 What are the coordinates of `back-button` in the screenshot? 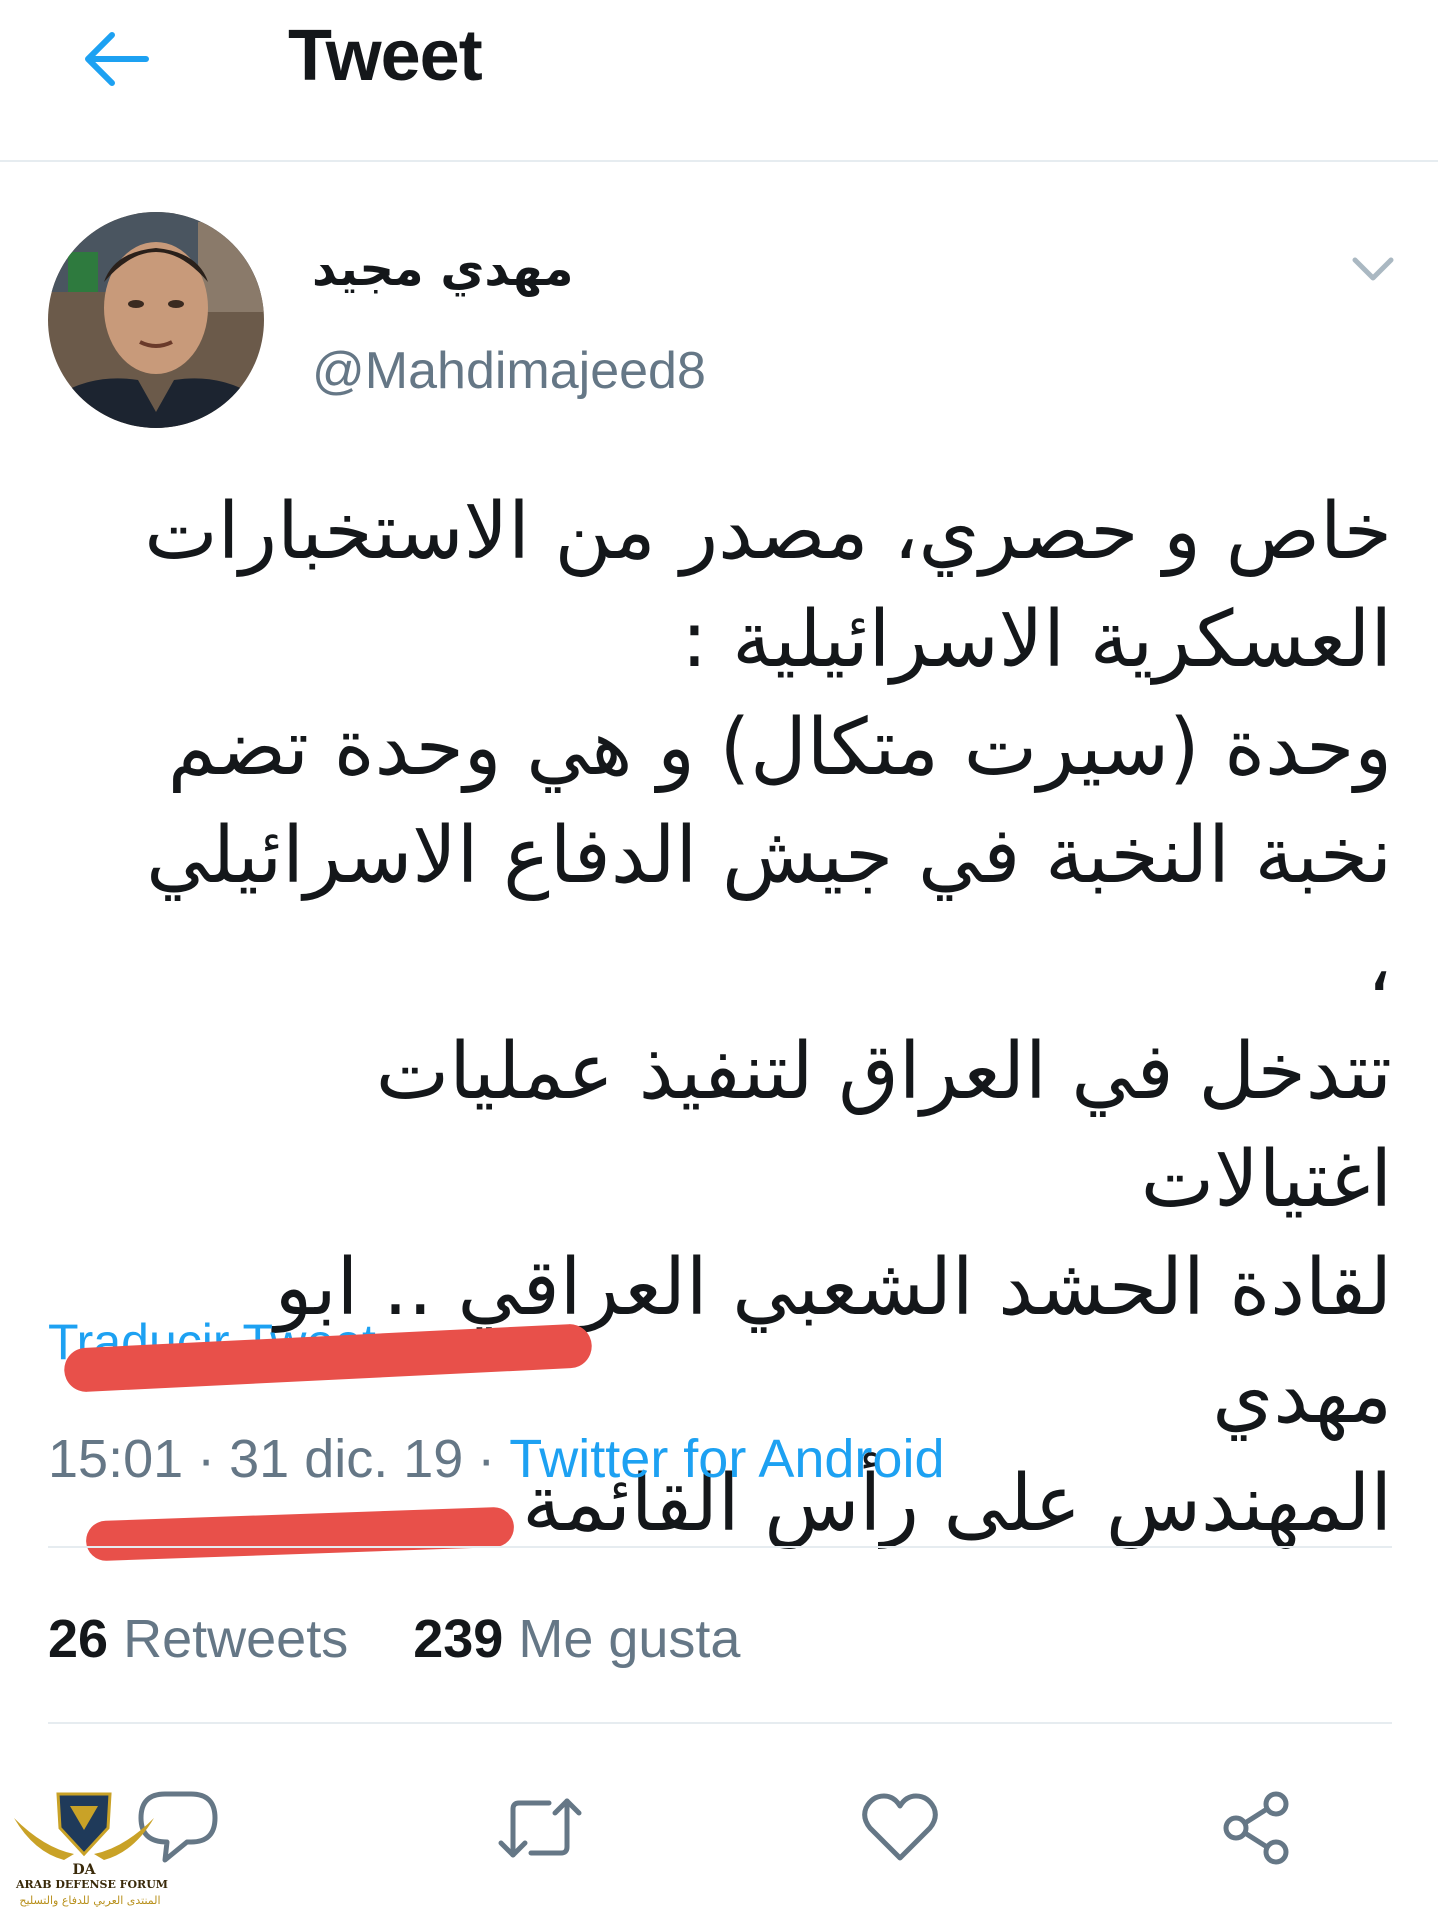 It's located at (115, 59).